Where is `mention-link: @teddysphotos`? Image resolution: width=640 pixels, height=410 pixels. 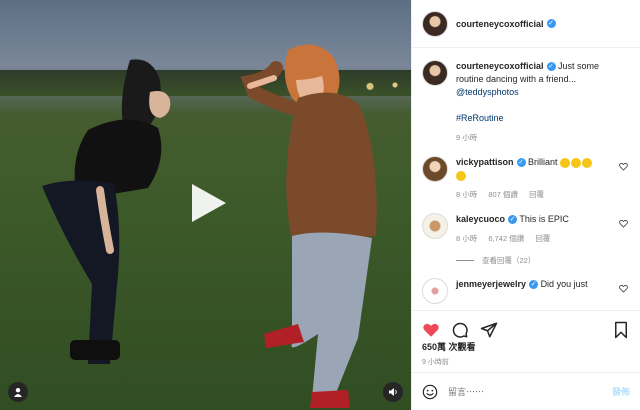
mention-link: @teddysphotos is located at coordinates (487, 92).